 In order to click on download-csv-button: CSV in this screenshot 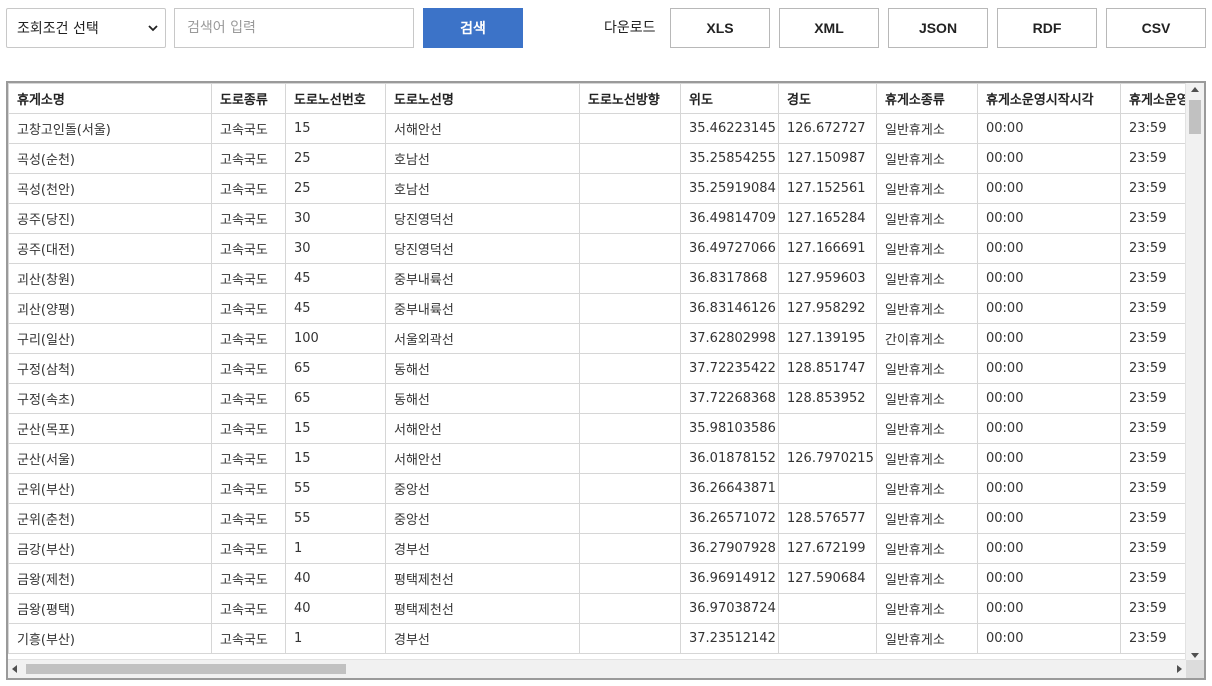, I will do `click(1156, 28)`.